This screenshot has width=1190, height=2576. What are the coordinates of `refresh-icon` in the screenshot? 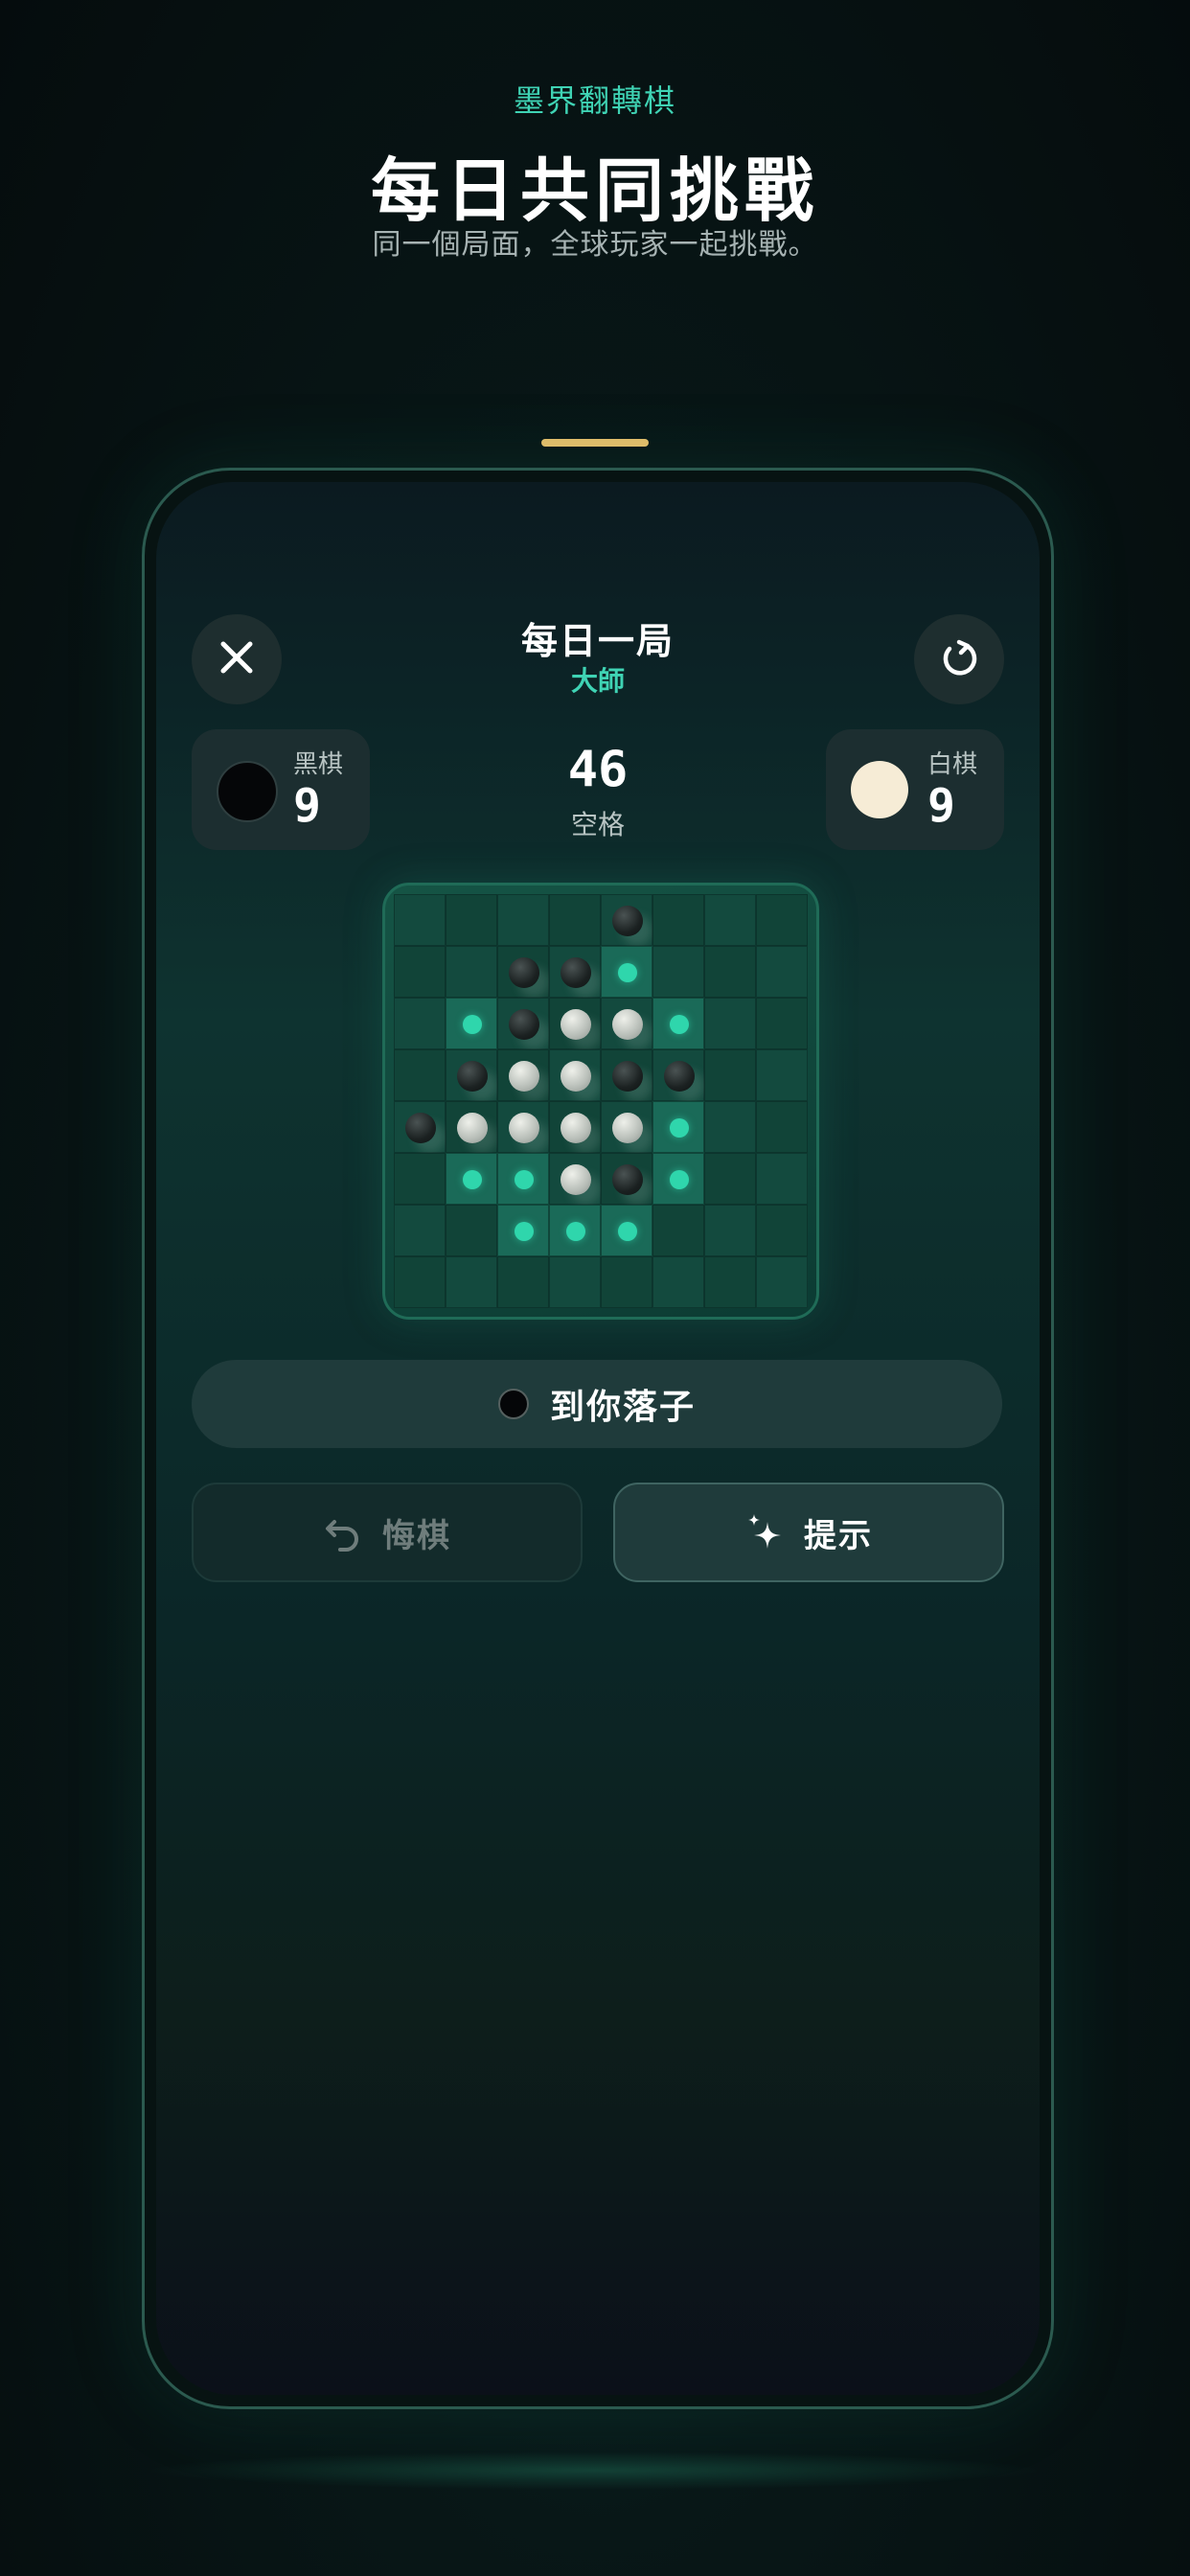 It's located at (959, 659).